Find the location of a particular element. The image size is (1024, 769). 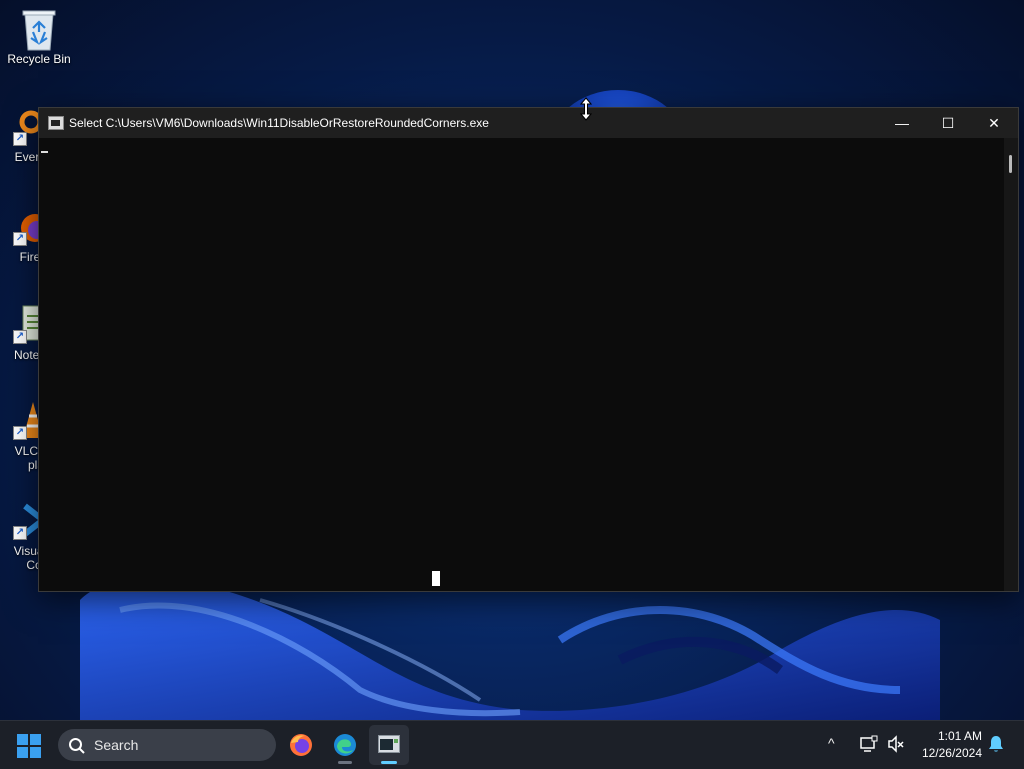

desktop-icon-recycle-bin: Recycle Bin is located at coordinates (39, 37).